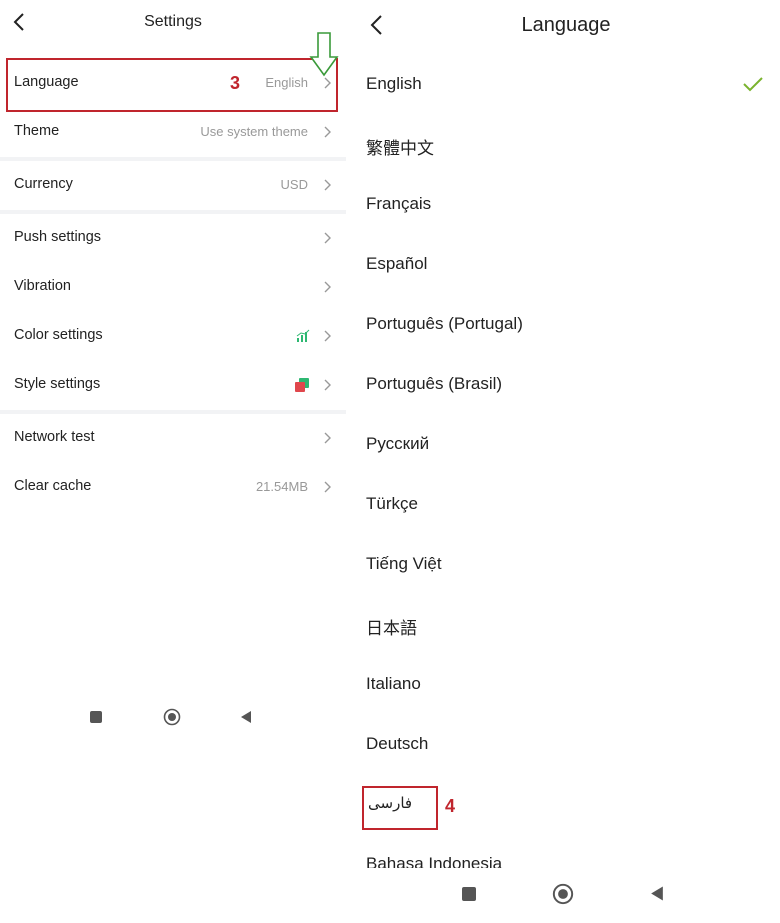 The image size is (780, 923). I want to click on settings-row-color: Color settings, so click(173, 336).